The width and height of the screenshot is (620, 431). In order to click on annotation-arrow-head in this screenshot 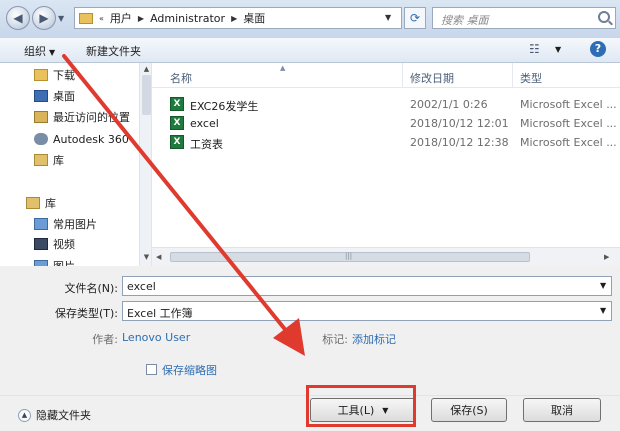, I will do `click(289, 337)`.